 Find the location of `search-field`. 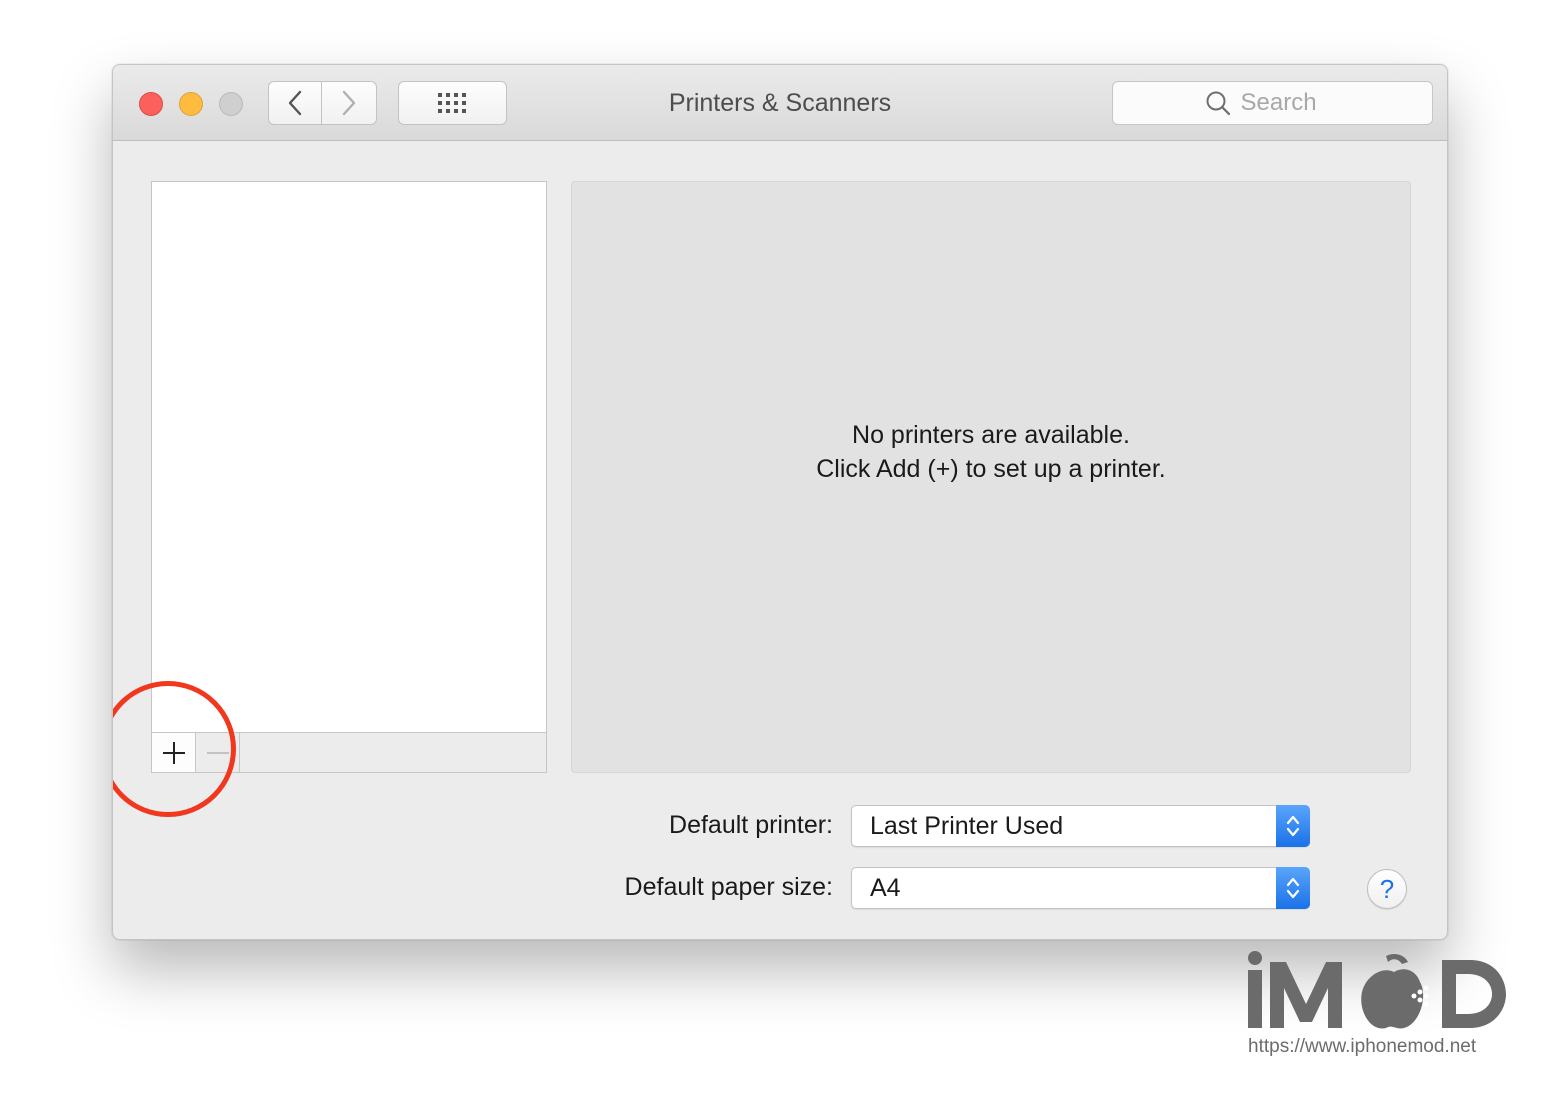

search-field is located at coordinates (1272, 103).